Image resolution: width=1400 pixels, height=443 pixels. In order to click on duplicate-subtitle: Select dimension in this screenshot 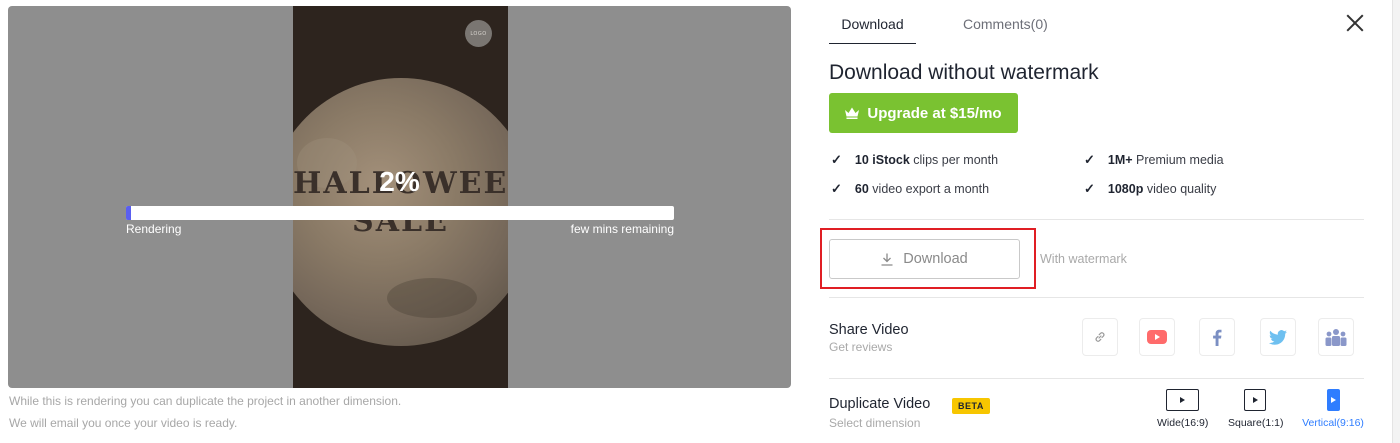, I will do `click(875, 423)`.